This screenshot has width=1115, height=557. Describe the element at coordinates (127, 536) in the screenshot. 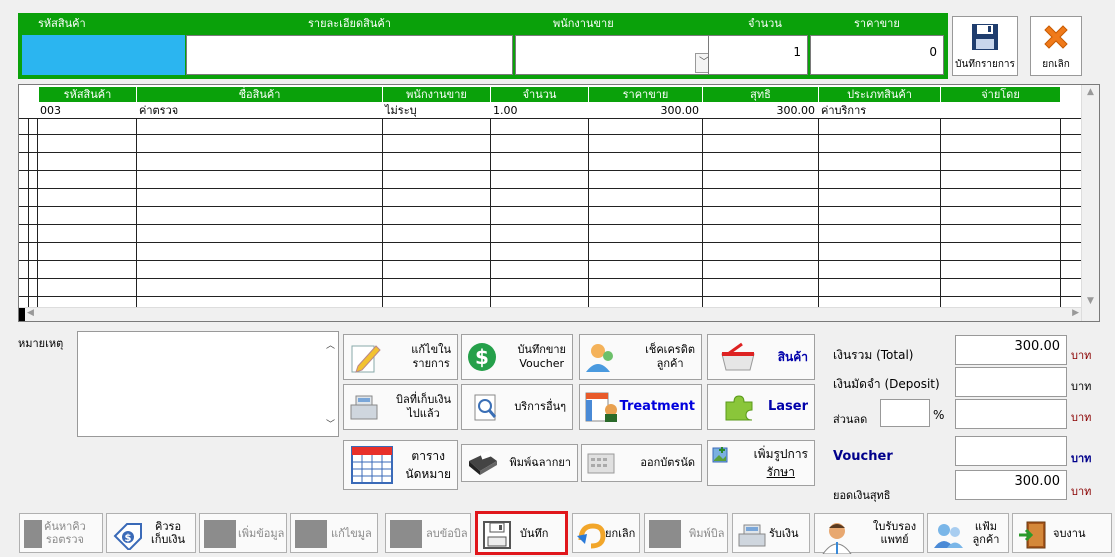

I see `money-tag-icon: $` at that location.